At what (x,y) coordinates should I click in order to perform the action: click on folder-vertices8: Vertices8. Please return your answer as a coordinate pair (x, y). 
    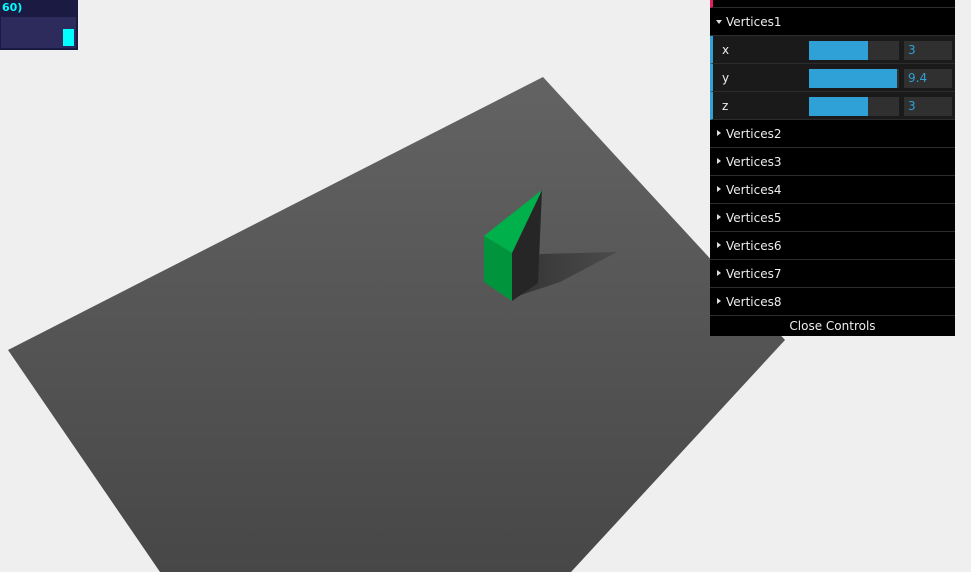
    Looking at the image, I should click on (832, 302).